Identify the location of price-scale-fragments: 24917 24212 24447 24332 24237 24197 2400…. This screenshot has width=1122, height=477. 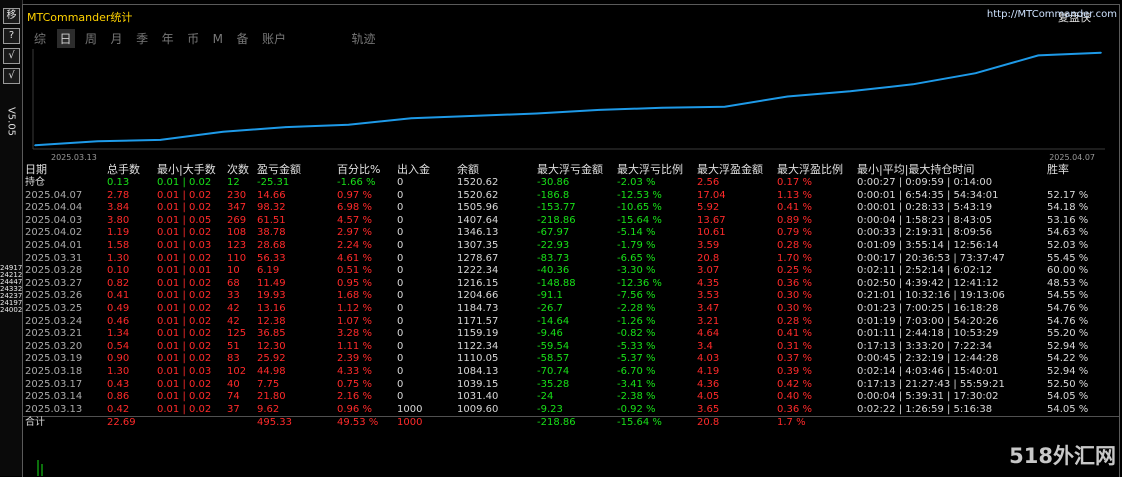
(11, 289).